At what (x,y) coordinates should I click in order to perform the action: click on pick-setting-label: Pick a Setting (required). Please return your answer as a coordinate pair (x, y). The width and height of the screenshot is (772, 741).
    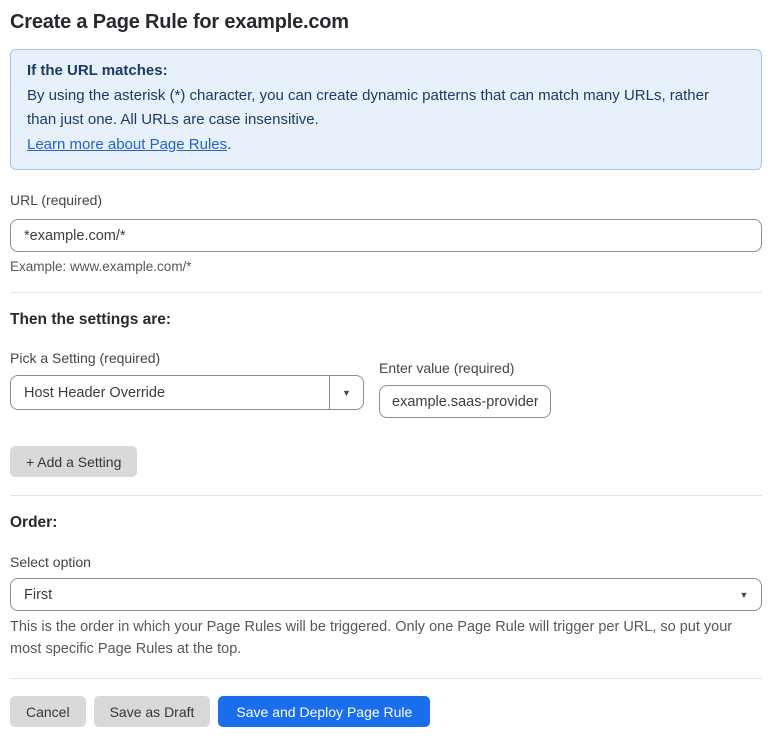
    Looking at the image, I should click on (85, 358).